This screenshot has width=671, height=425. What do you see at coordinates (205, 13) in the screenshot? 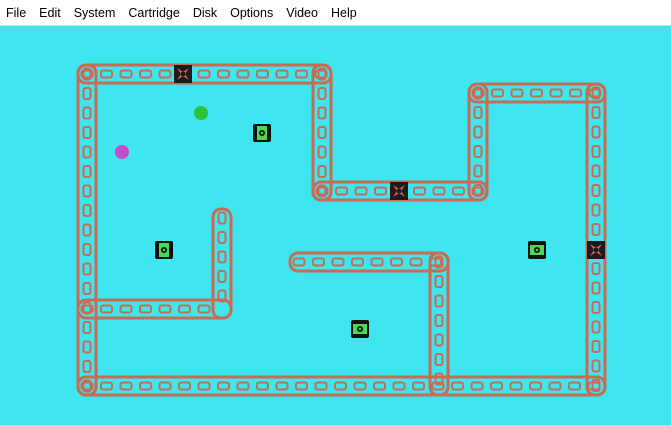
I see `menu-disk: Disk` at bounding box center [205, 13].